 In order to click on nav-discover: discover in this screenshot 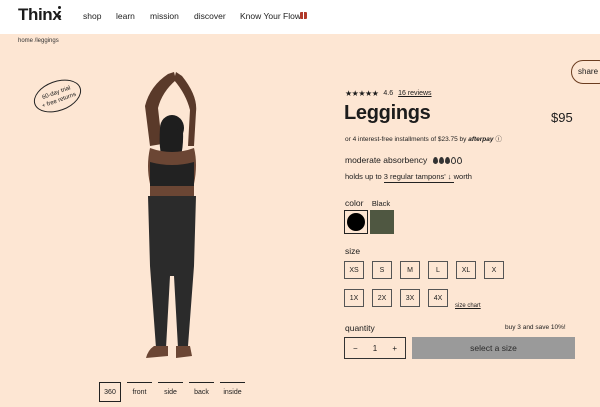, I will do `click(210, 16)`.